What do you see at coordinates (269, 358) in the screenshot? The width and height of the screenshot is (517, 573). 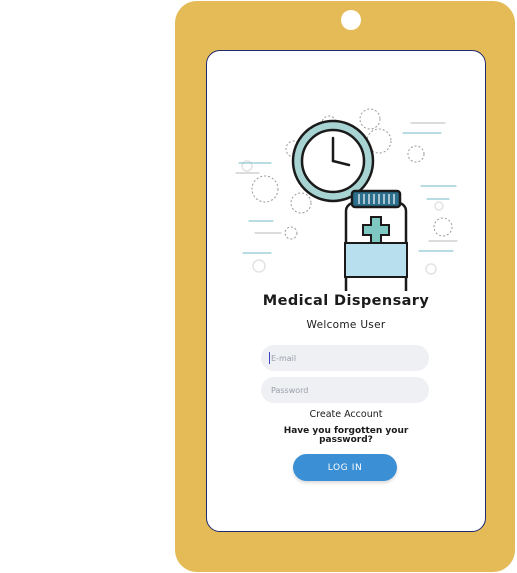 I see `text-cursor` at bounding box center [269, 358].